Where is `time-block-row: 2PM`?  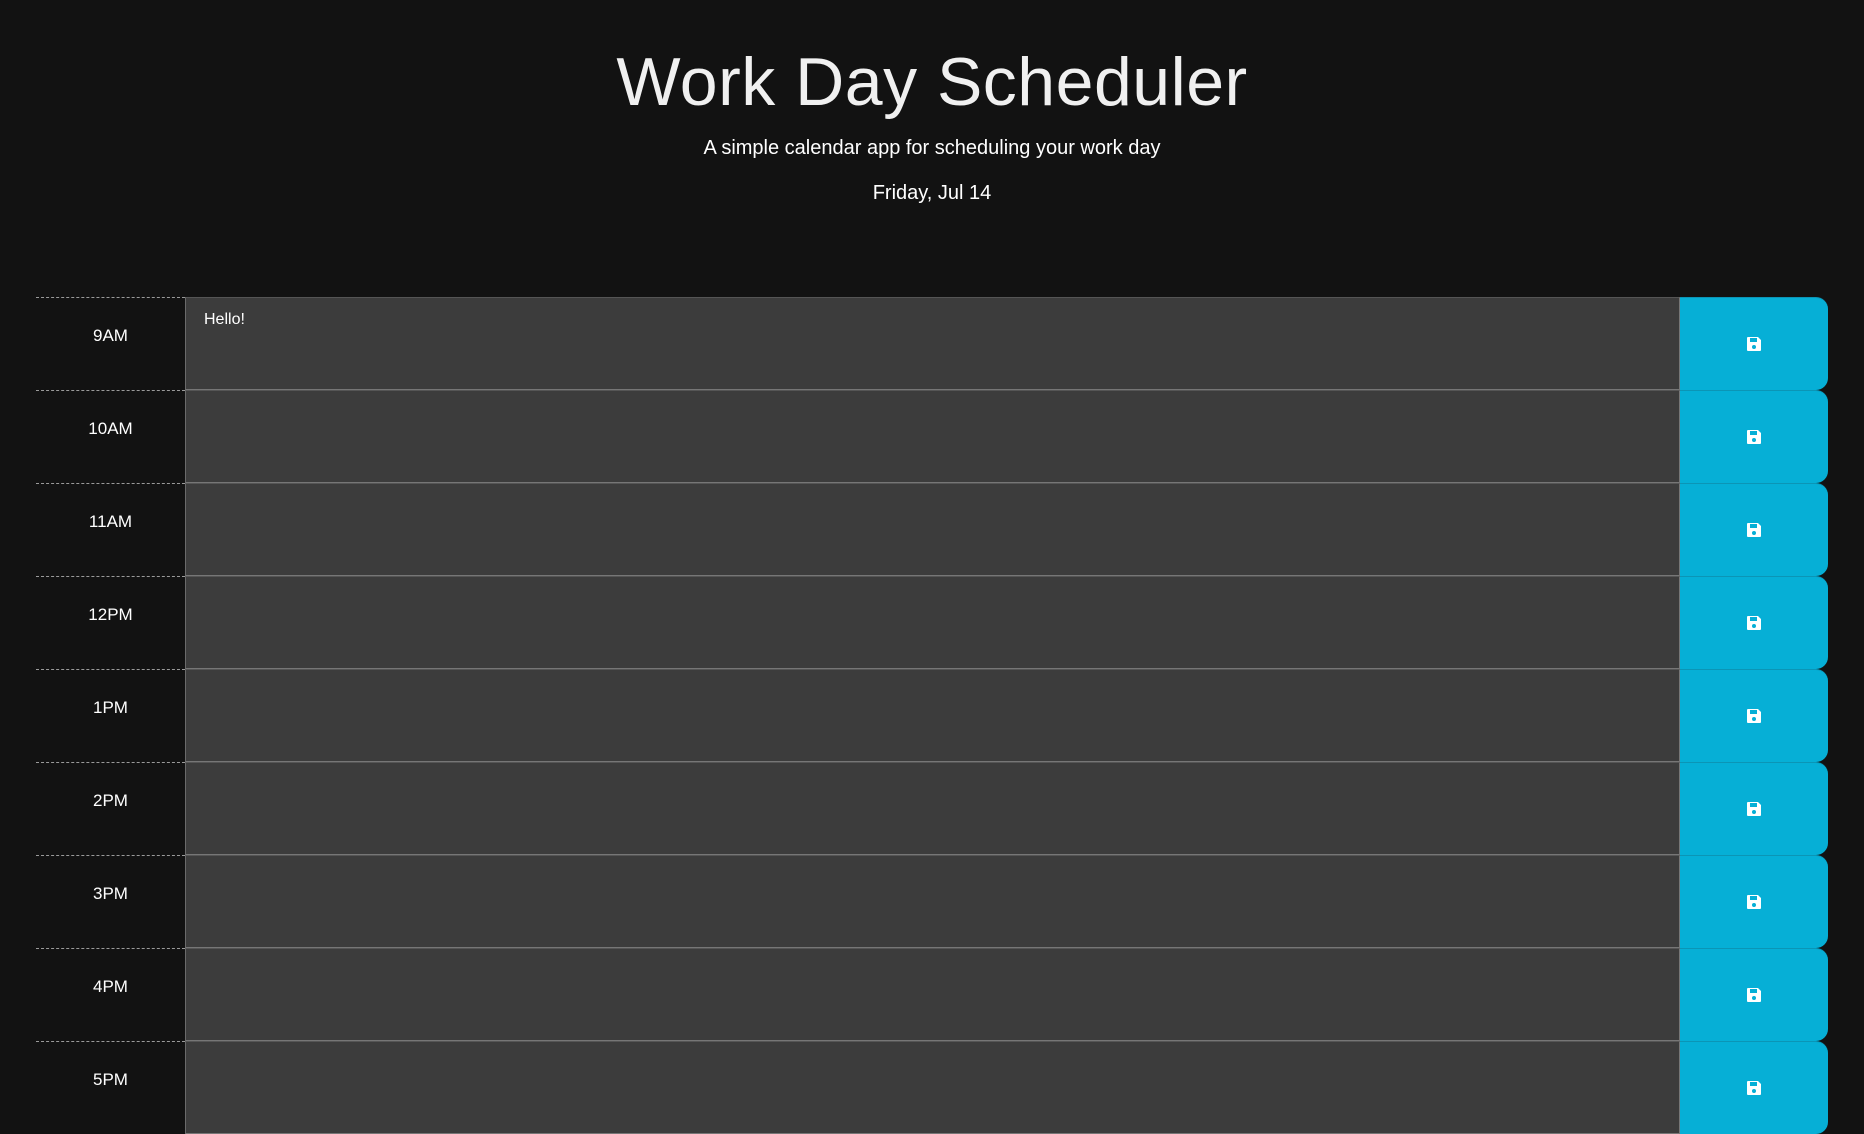 time-block-row: 2PM is located at coordinates (932, 808).